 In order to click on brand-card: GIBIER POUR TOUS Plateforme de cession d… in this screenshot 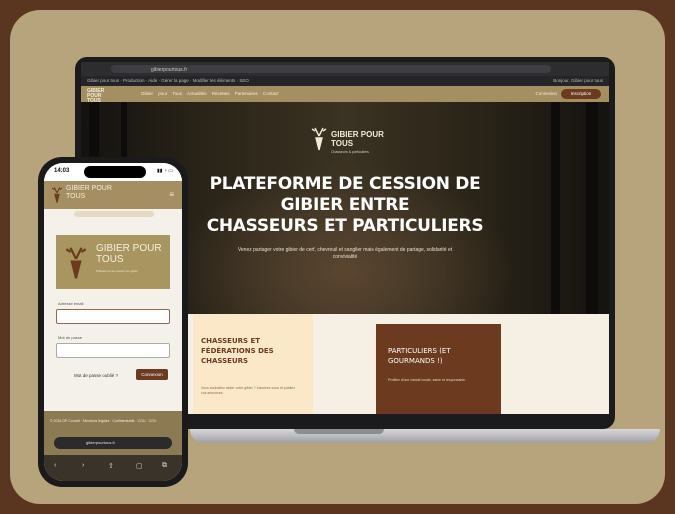, I will do `click(113, 262)`.